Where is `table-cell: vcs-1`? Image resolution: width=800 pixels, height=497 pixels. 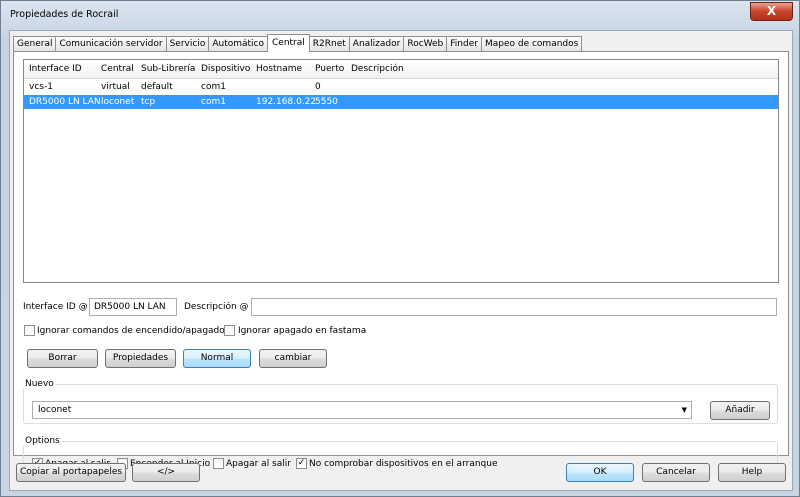
table-cell: vcs-1 is located at coordinates (41, 87).